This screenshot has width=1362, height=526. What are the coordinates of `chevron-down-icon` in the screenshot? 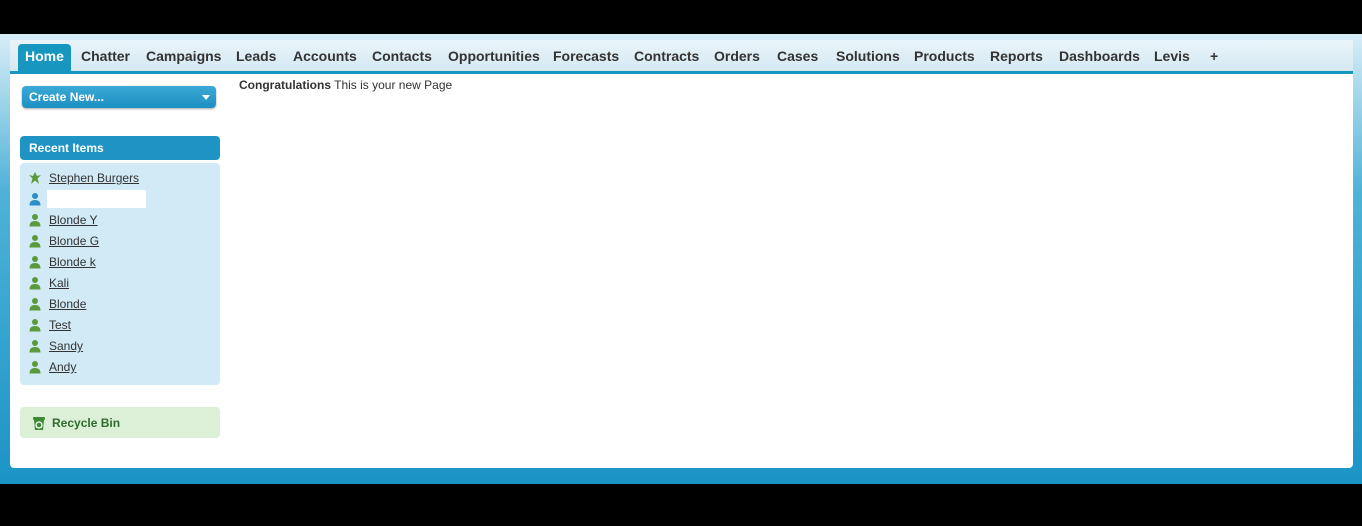 It's located at (206, 97).